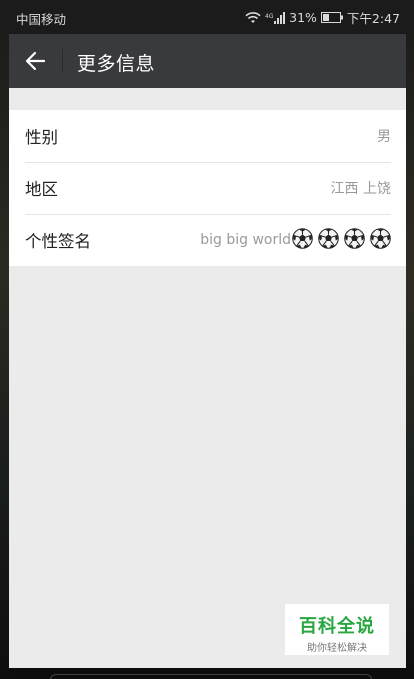  I want to click on info-row-gender: 性别 男, so click(207, 136).